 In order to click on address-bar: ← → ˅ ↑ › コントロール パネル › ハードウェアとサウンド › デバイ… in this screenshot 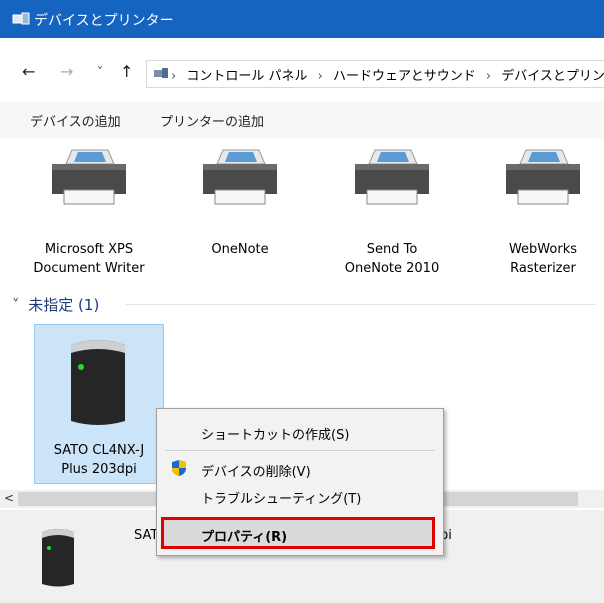, I will do `click(302, 72)`.